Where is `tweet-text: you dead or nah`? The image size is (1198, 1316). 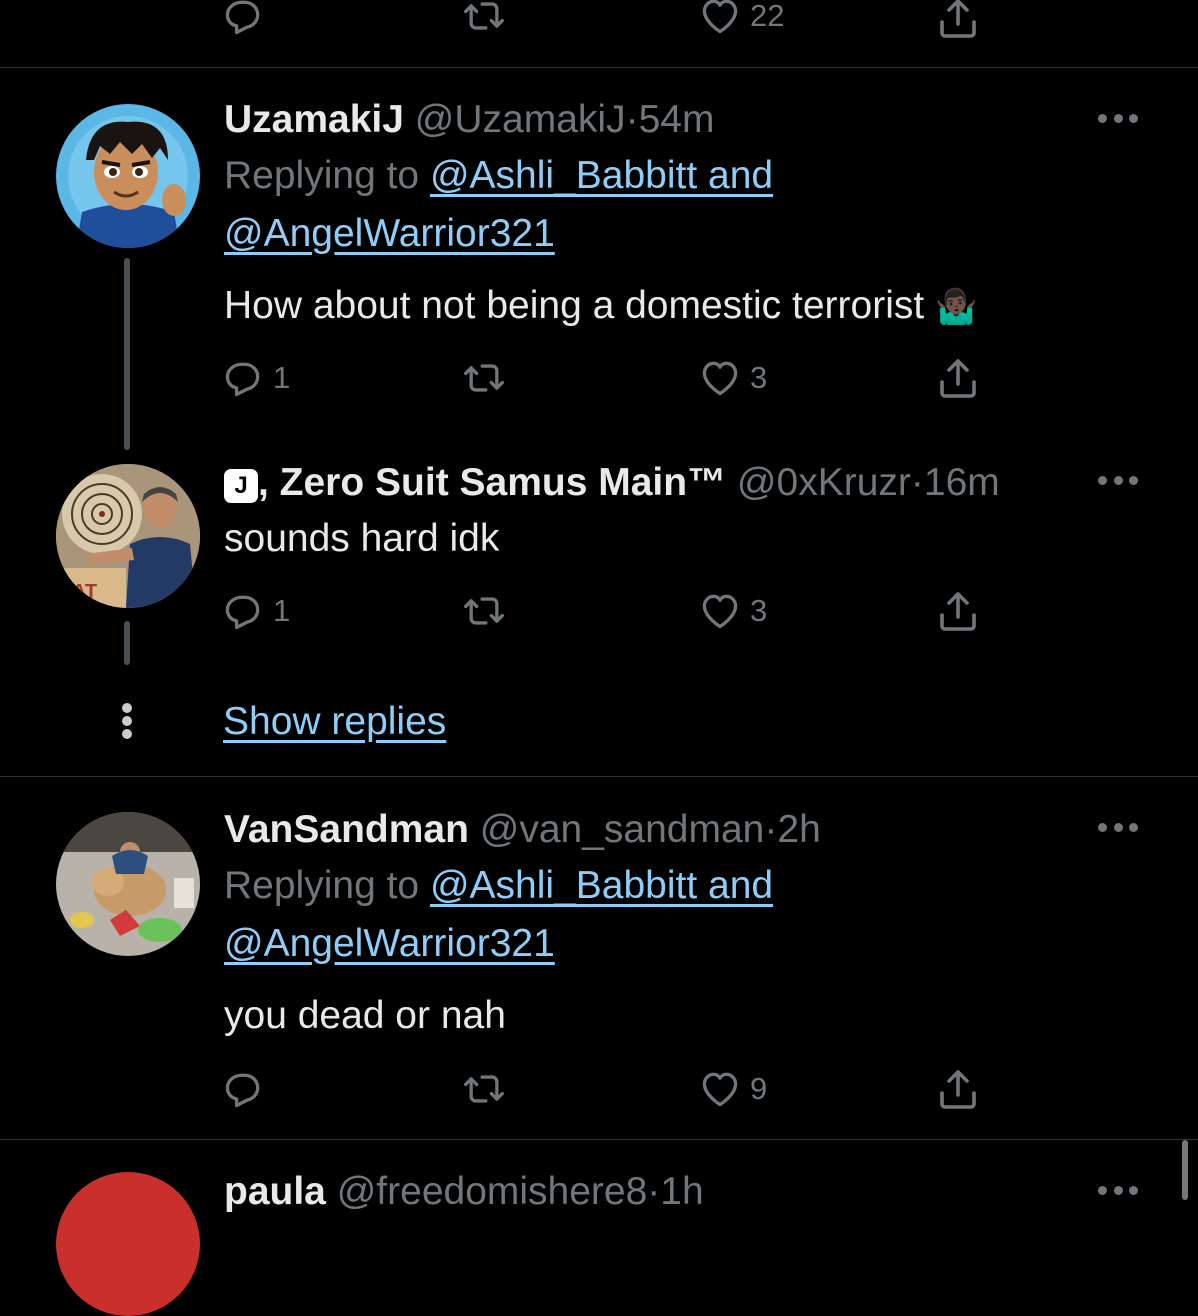
tweet-text: you dead or nah is located at coordinates (365, 1016).